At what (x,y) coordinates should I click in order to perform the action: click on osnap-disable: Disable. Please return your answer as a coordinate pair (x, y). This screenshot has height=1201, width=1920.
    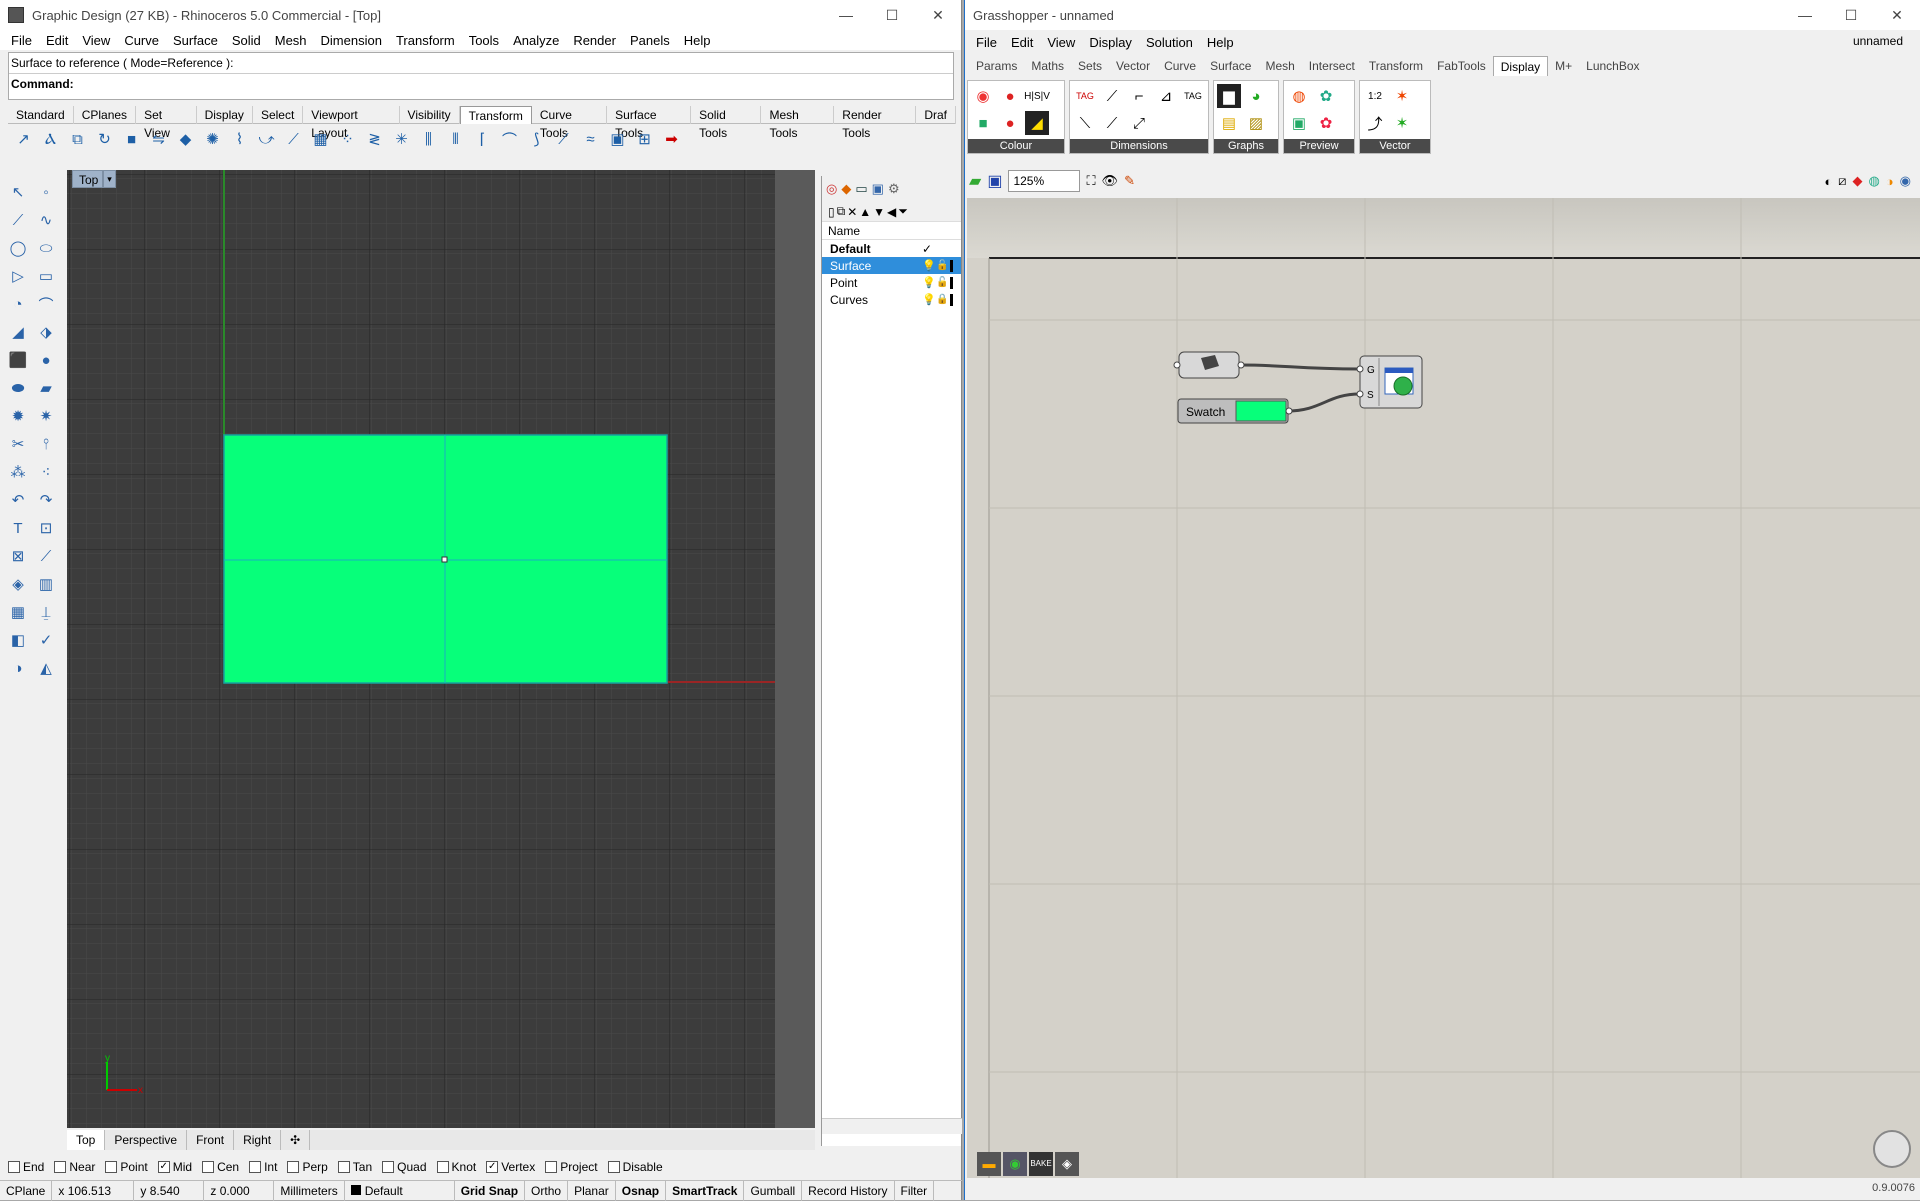
    Looking at the image, I should click on (635, 1167).